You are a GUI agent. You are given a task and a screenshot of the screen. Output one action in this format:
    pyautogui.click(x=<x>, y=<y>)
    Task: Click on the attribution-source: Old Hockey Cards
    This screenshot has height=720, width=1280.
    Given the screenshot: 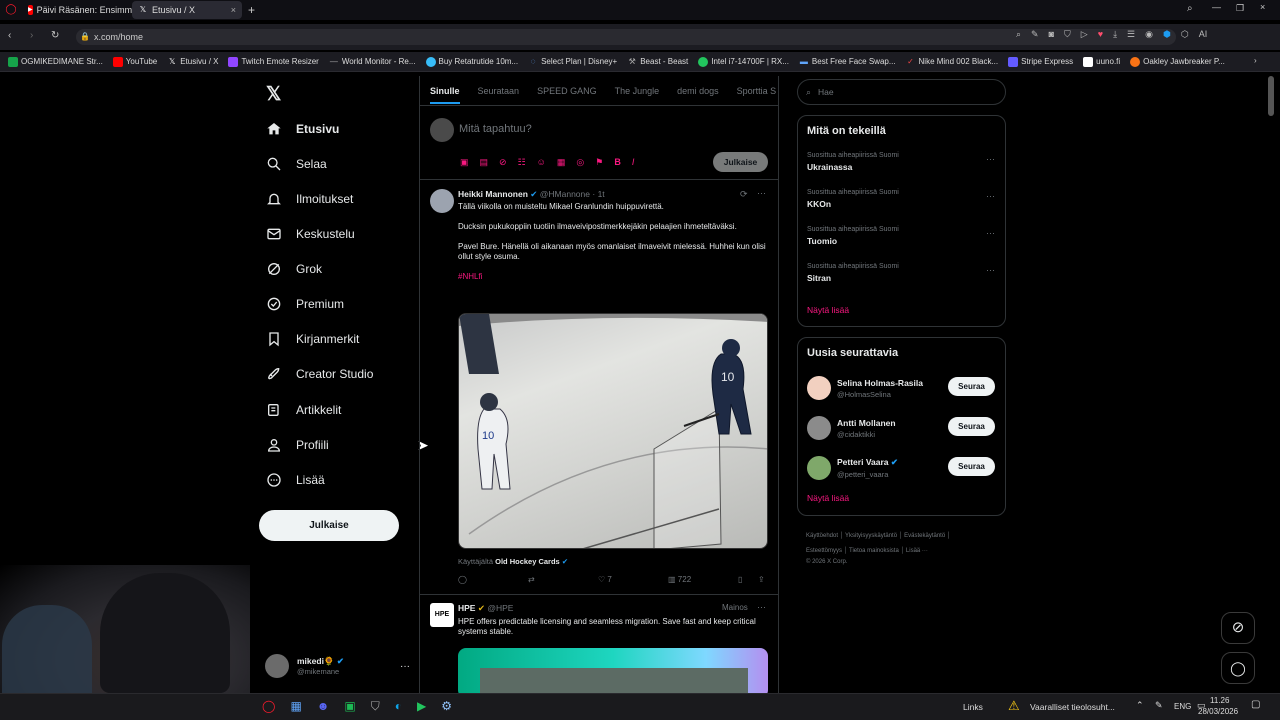 What is the action you would take?
    pyautogui.click(x=527, y=561)
    